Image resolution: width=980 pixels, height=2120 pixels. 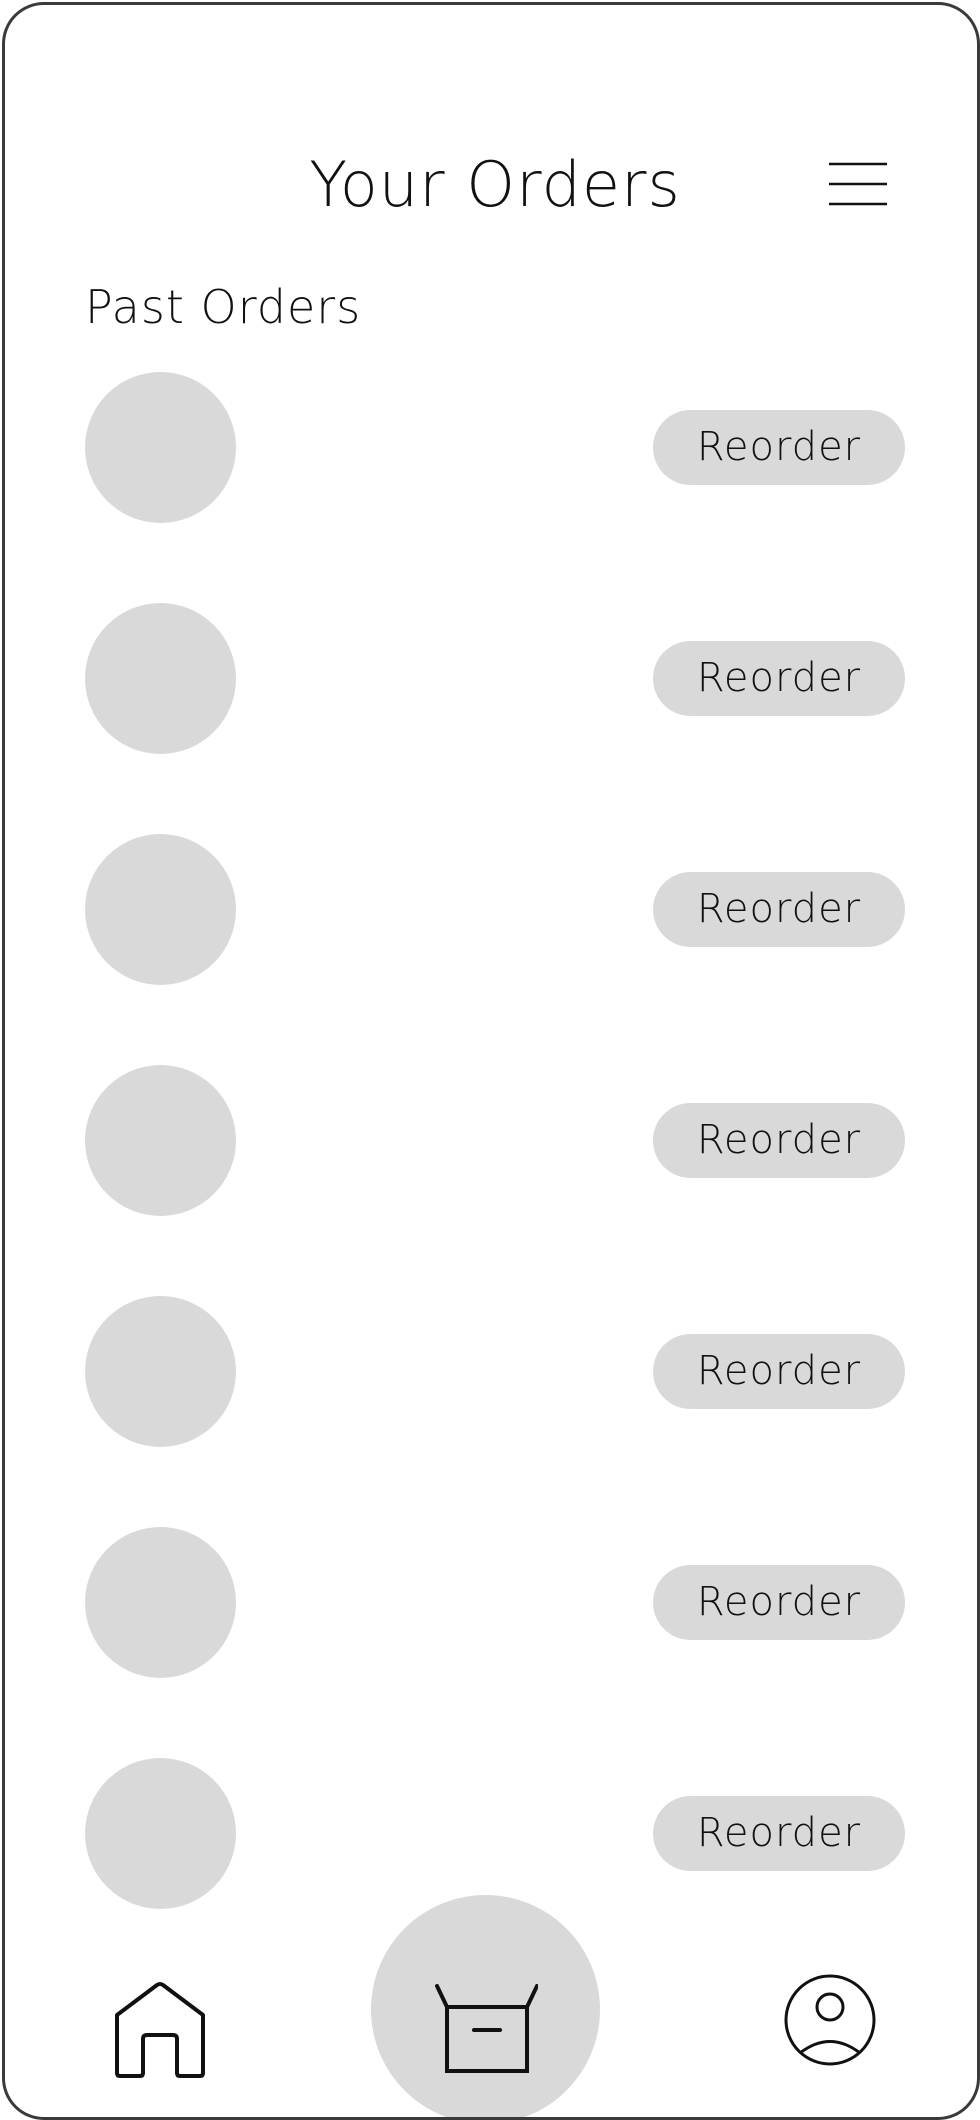 I want to click on nav-profile-button, so click(x=830, y=2020).